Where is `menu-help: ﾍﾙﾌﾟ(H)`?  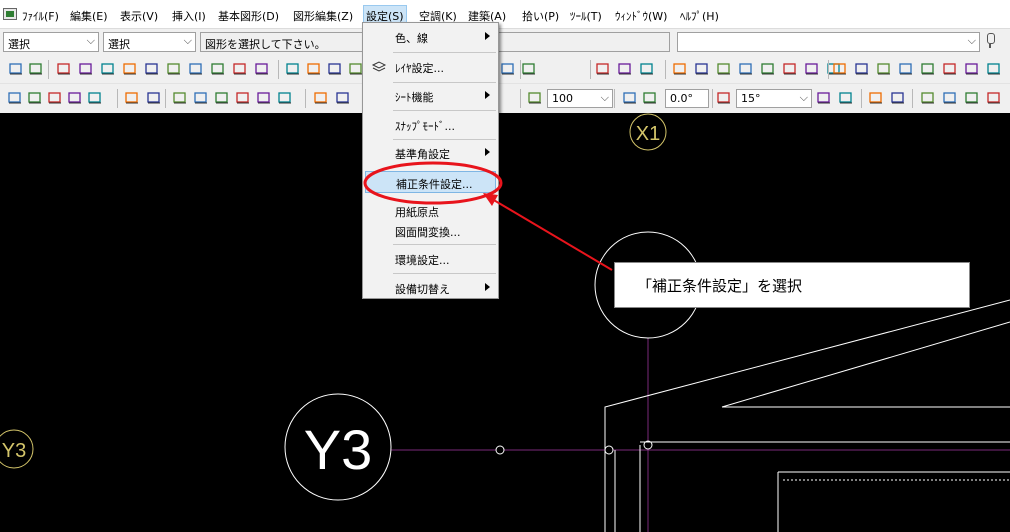
menu-help: ﾍﾙﾌﾟ(H) is located at coordinates (699, 16).